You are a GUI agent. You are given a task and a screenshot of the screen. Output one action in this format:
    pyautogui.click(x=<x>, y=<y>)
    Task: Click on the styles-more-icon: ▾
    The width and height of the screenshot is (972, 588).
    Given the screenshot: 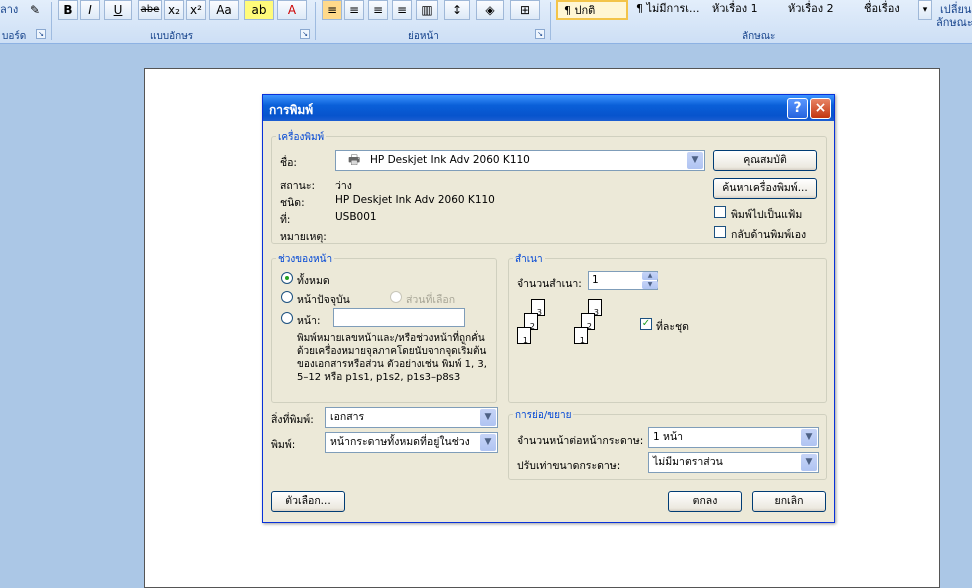 What is the action you would take?
    pyautogui.click(x=925, y=10)
    